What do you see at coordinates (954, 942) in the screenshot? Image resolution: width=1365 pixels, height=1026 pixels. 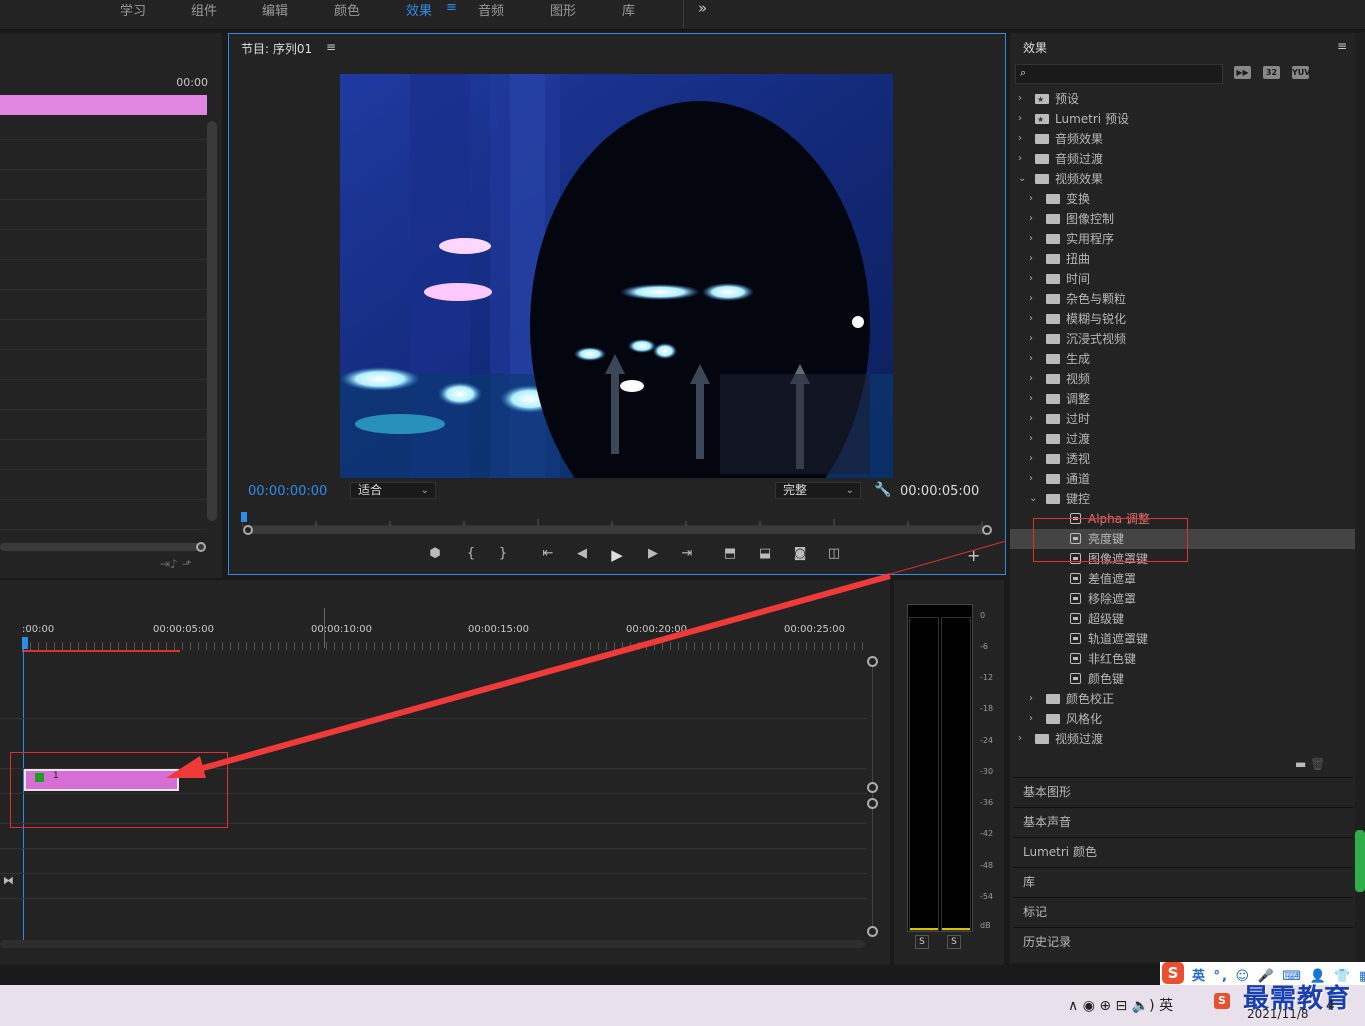 I see `solo-right-button: S` at bounding box center [954, 942].